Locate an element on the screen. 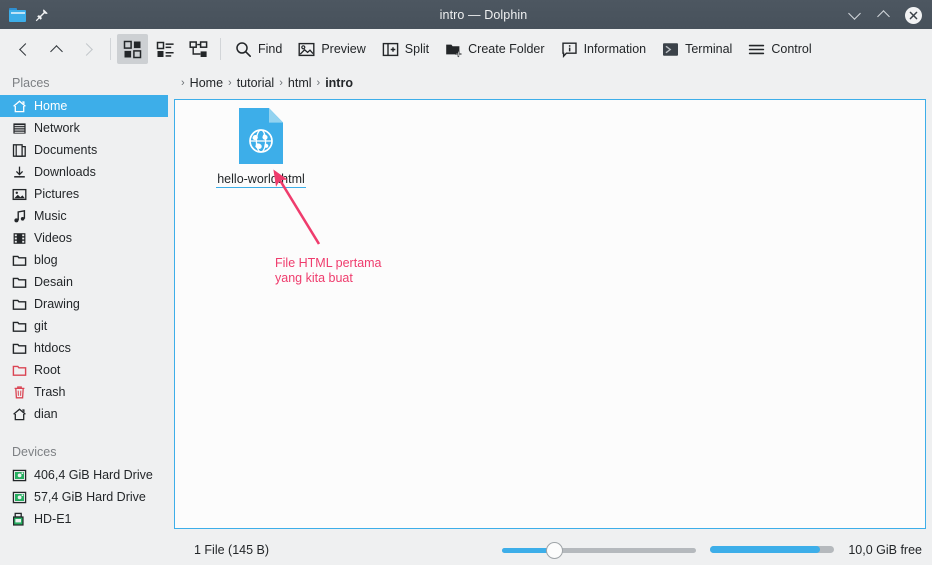 The height and width of the screenshot is (565, 932). navigation-buttons is located at coordinates (52, 49).